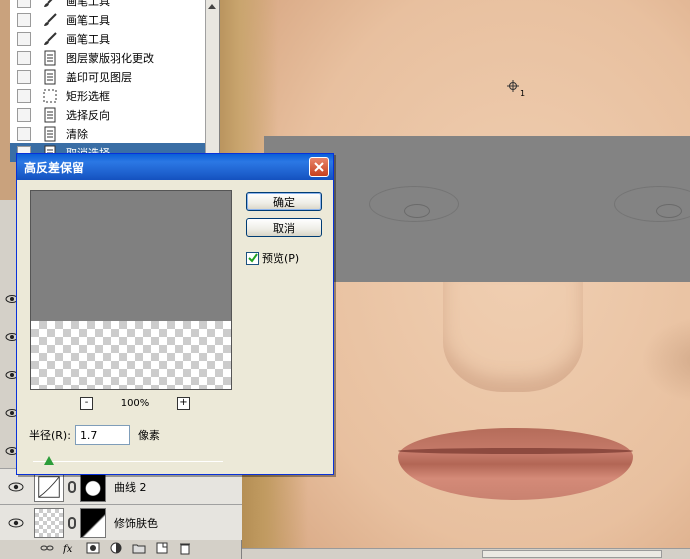 Image resolution: width=690 pixels, height=559 pixels. I want to click on radius-label: 半径(R):, so click(50, 435).